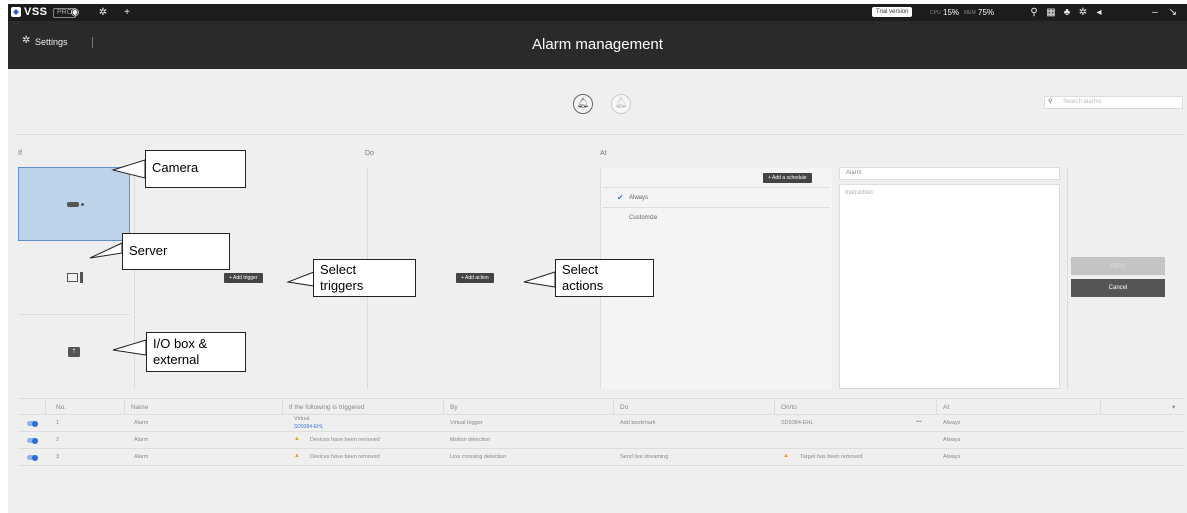  I want to click on io-callout-pointer, so click(129, 347).